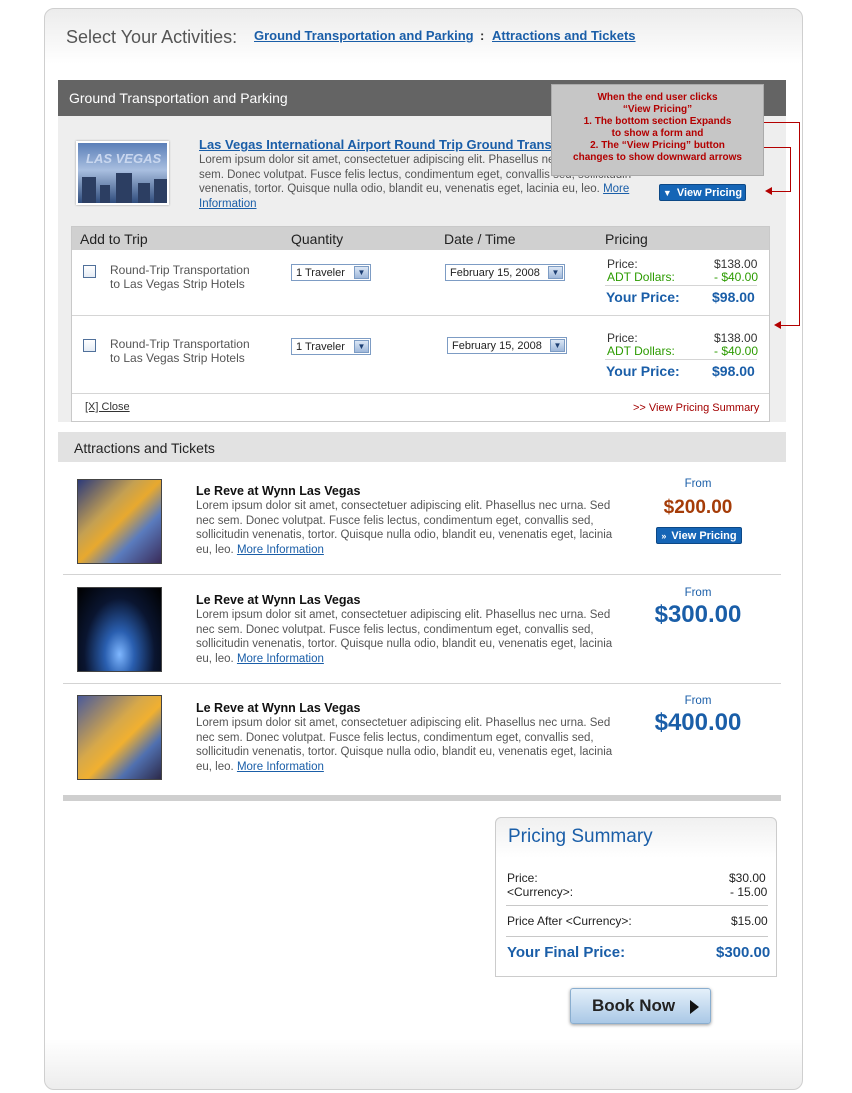 This screenshot has width=852, height=1093. What do you see at coordinates (566, 952) in the screenshot?
I see `final-price-label: Your Final Price:` at bounding box center [566, 952].